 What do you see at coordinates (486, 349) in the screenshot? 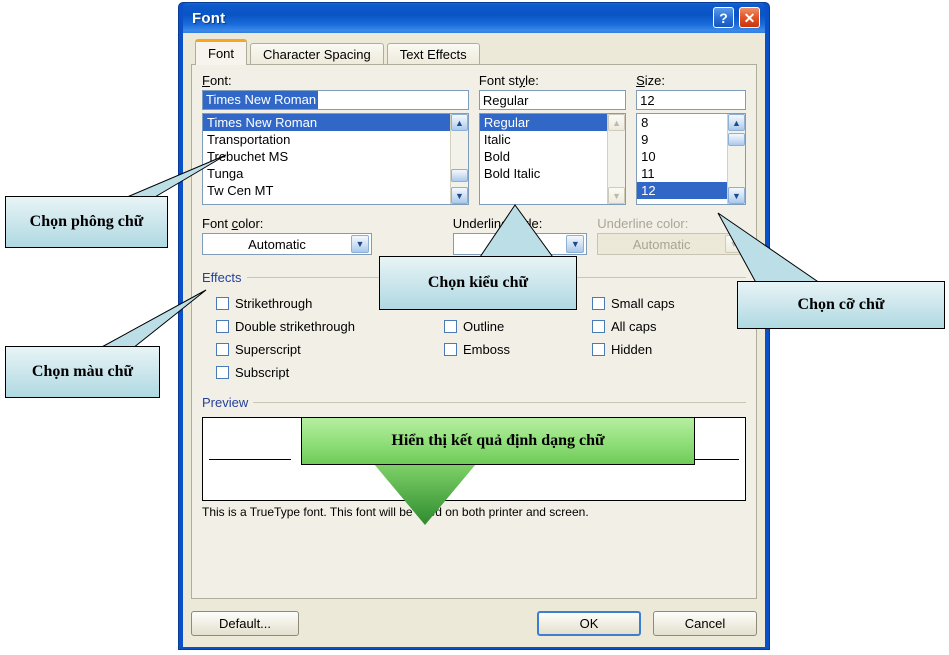
I see `effect-label: Emboss` at bounding box center [486, 349].